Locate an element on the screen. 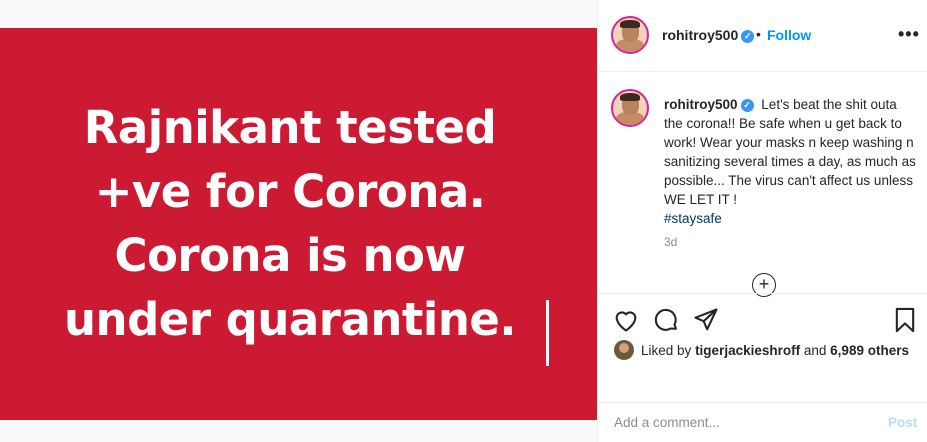  image-text-line: Corona is now is located at coordinates (290, 255).